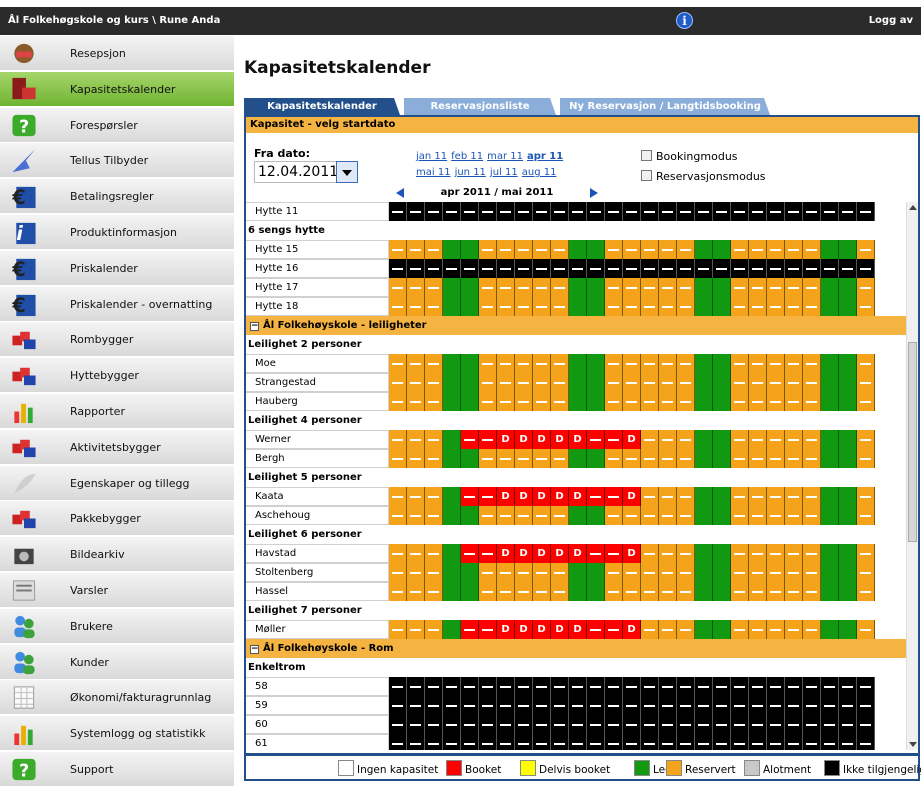 This screenshot has height=791, width=921. What do you see at coordinates (117, 769) in the screenshot?
I see `sidebar-item-support: ? Support` at bounding box center [117, 769].